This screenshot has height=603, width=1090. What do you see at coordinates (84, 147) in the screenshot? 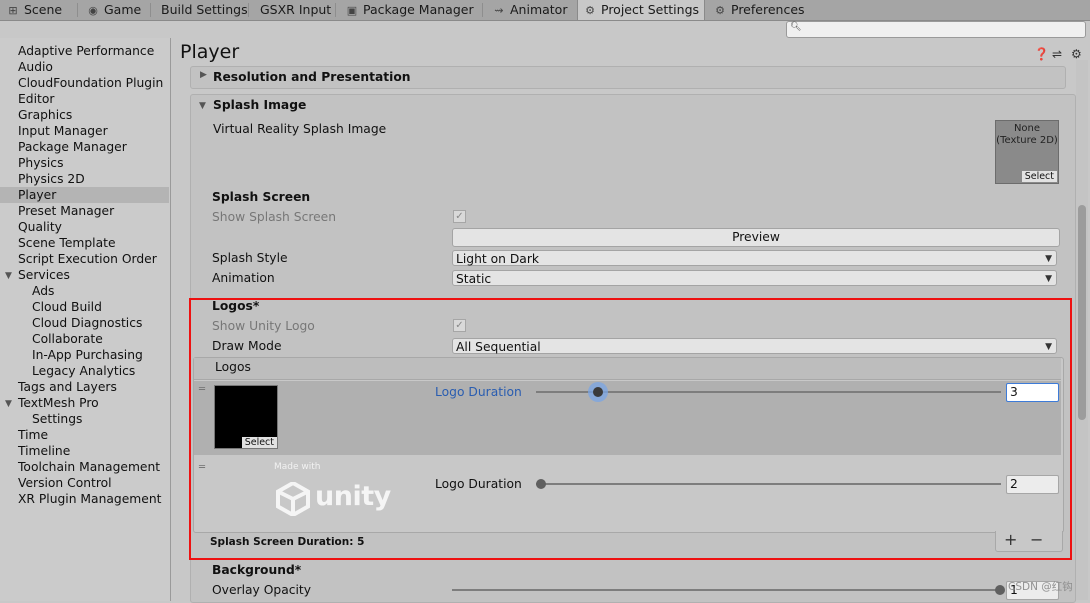
I see `sidebar-item-package-manager: Package Manager` at bounding box center [84, 147].